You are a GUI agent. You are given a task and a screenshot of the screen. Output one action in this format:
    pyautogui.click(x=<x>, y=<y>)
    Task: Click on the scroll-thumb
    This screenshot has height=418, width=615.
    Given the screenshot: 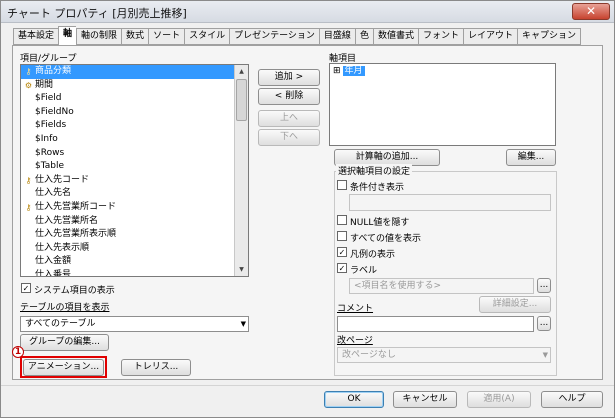 What is the action you would take?
    pyautogui.click(x=241, y=100)
    